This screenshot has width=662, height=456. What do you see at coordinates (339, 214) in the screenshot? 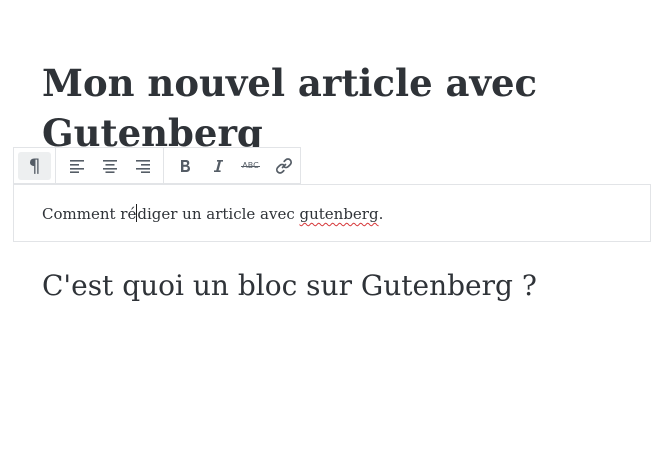
I see `misspelled-word: gutenberg` at bounding box center [339, 214].